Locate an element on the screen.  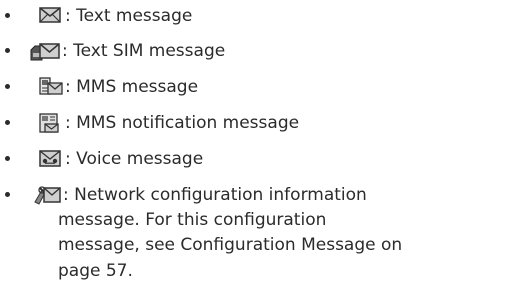
legend-label: : MMS message is located at coordinates (132, 87).